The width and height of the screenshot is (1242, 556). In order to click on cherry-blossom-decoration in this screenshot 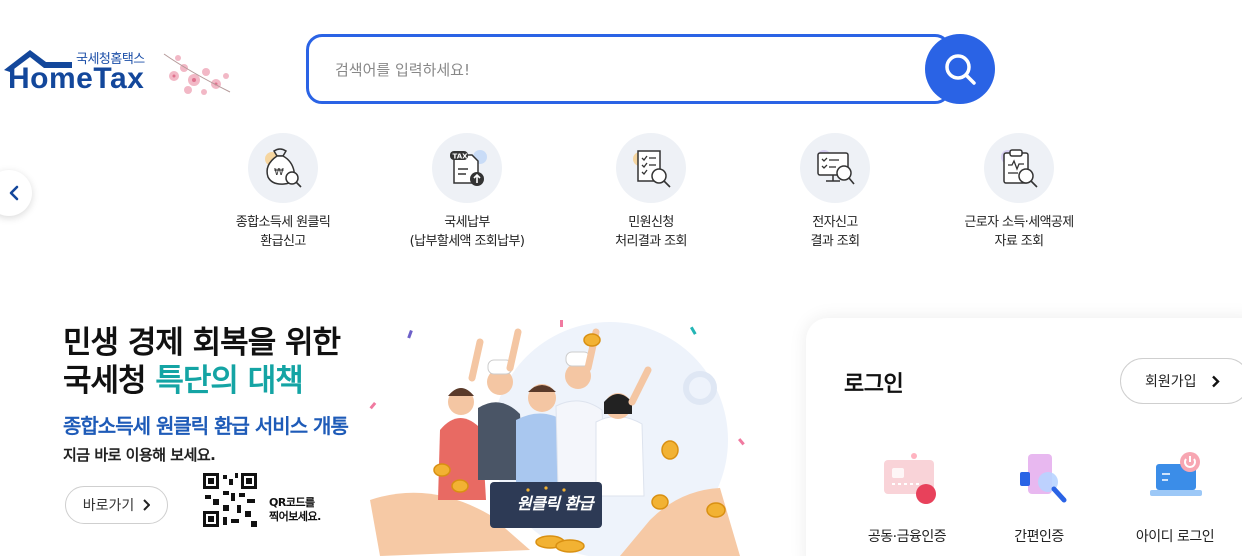, I will do `click(197, 74)`.